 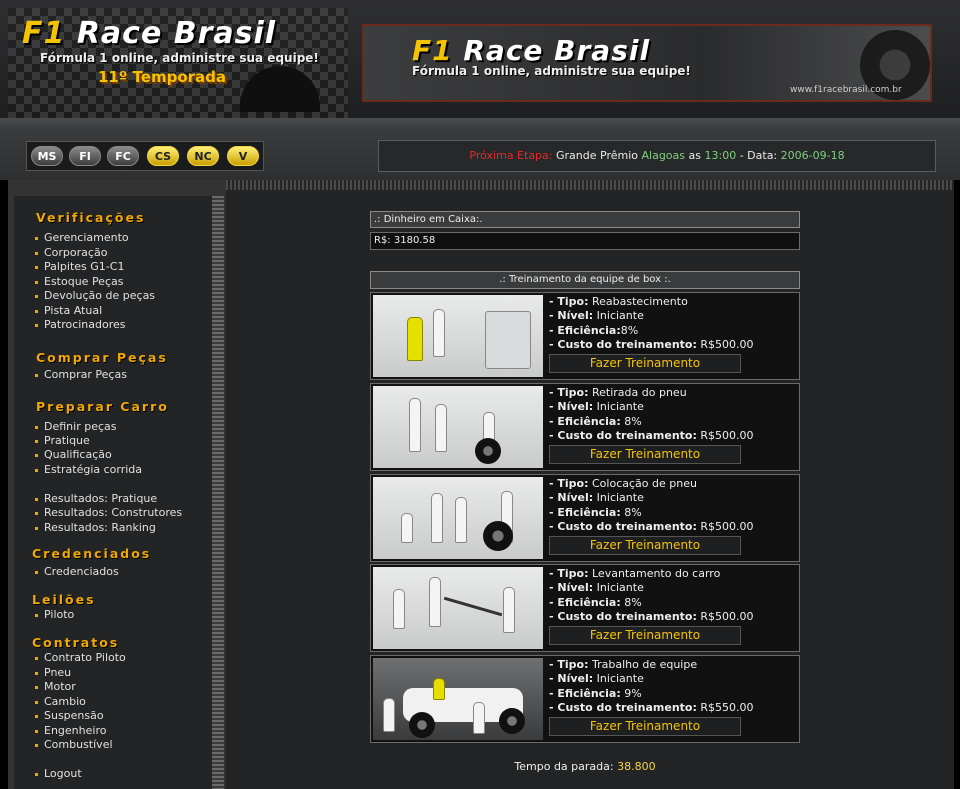 I want to click on menu-item-comprar-pecas: Comprar Peças, so click(x=81, y=374).